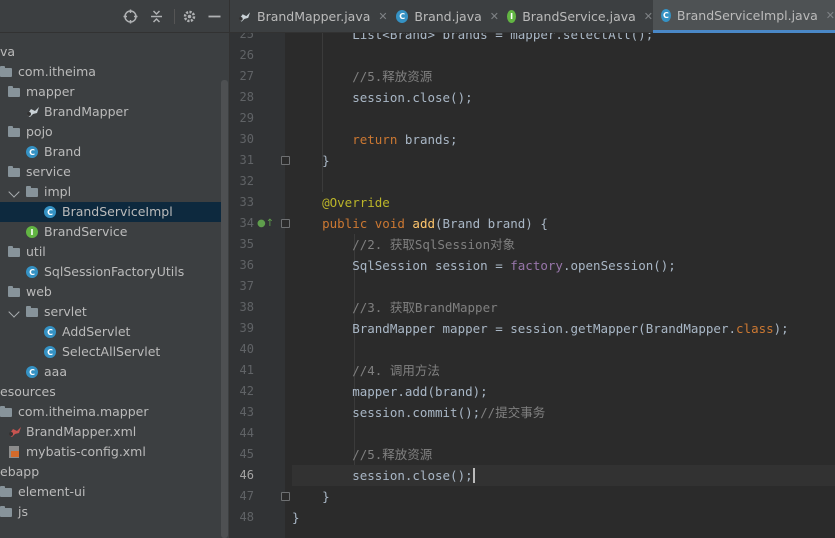 This screenshot has width=835, height=538. Describe the element at coordinates (214, 16) in the screenshot. I see `minimize-icon` at that location.